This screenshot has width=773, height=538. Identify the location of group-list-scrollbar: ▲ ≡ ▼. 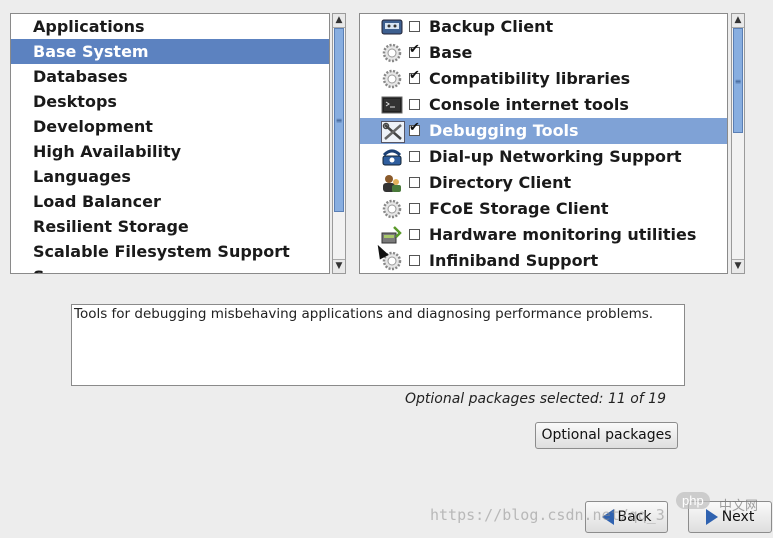
(339, 143).